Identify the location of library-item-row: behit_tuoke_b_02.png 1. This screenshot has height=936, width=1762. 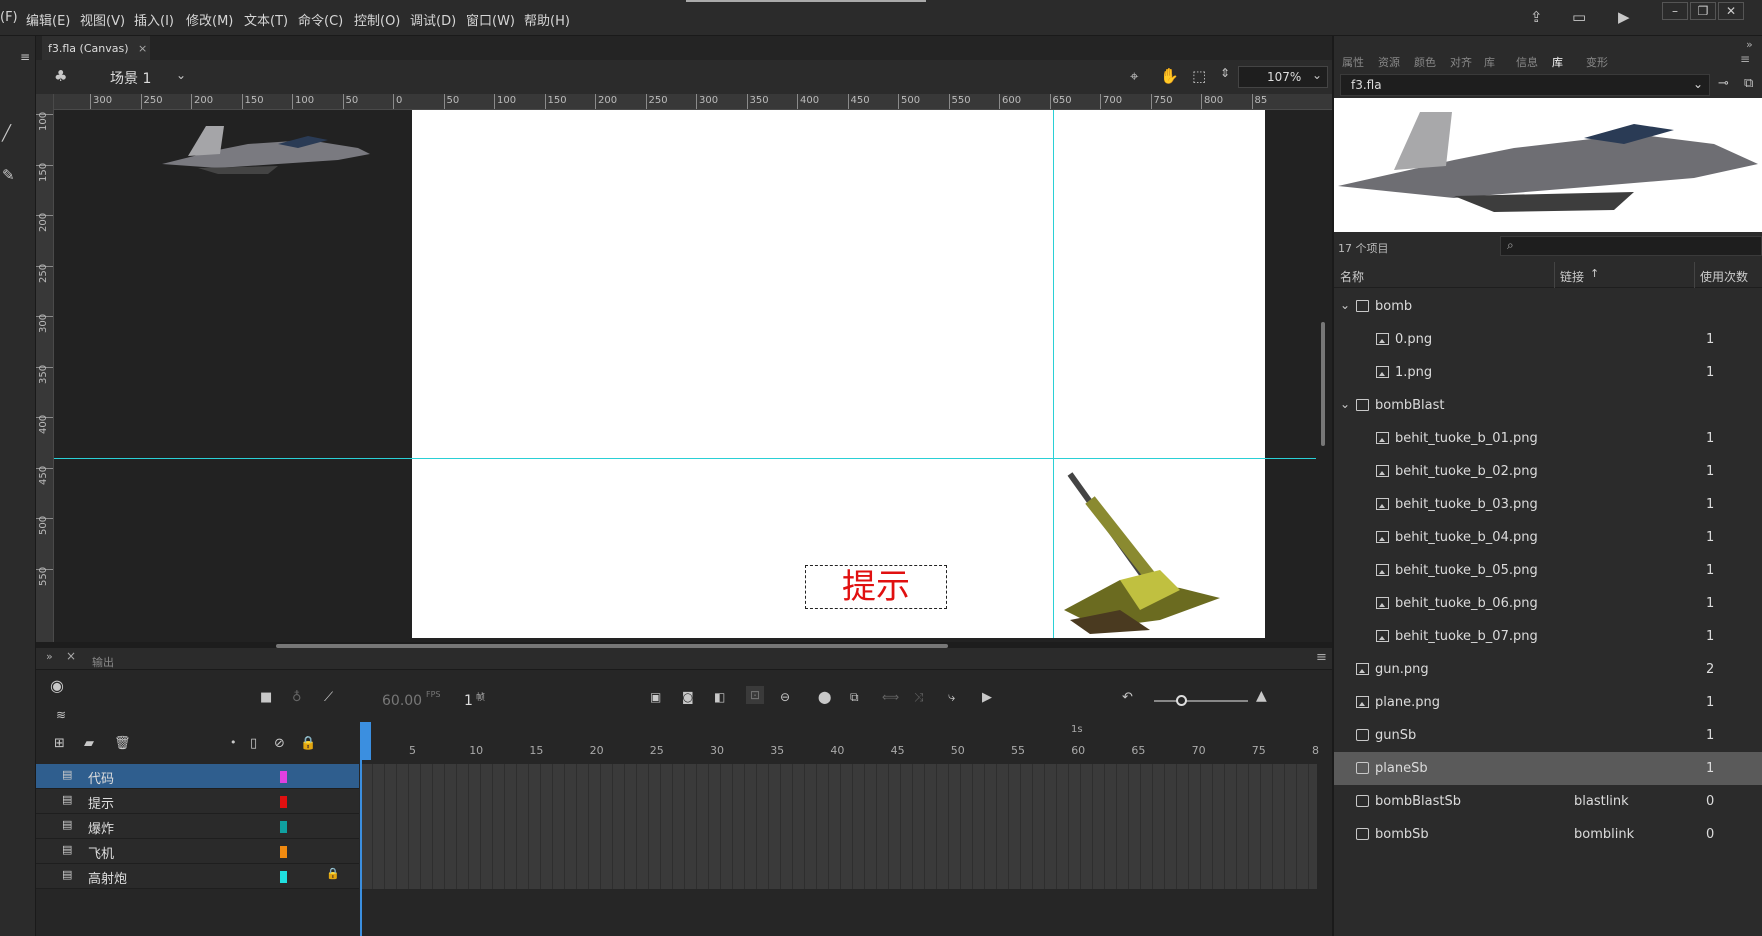
(1548, 471).